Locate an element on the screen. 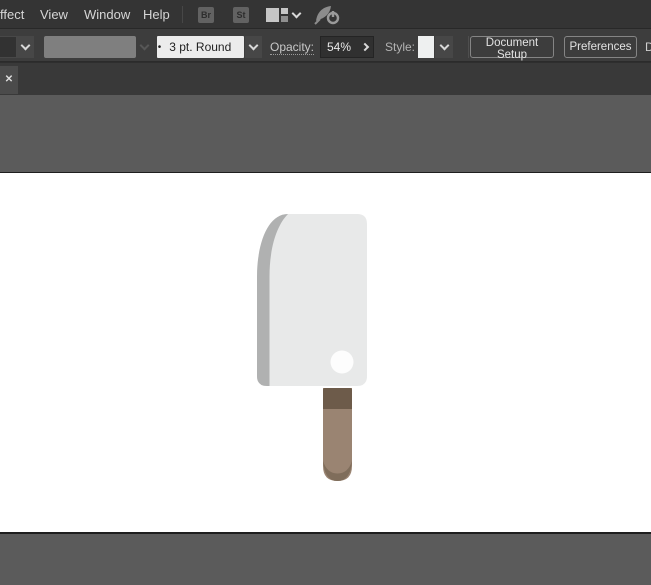  chevron-right-icon is located at coordinates (365, 47).